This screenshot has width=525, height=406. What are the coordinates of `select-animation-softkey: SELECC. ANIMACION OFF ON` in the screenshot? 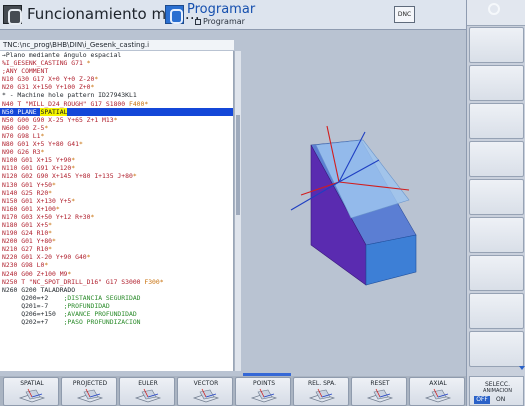 It's located at (496, 391).